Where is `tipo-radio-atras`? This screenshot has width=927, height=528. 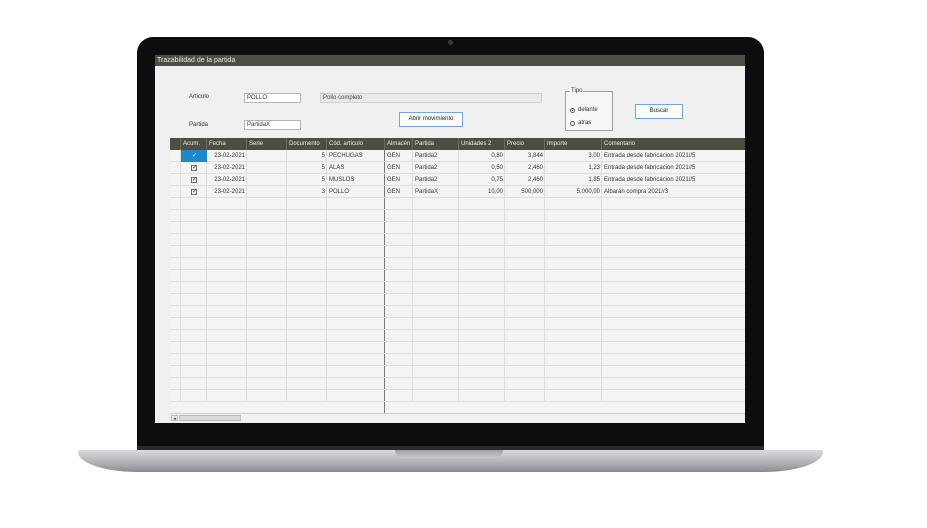
tipo-radio-atras is located at coordinates (572, 123).